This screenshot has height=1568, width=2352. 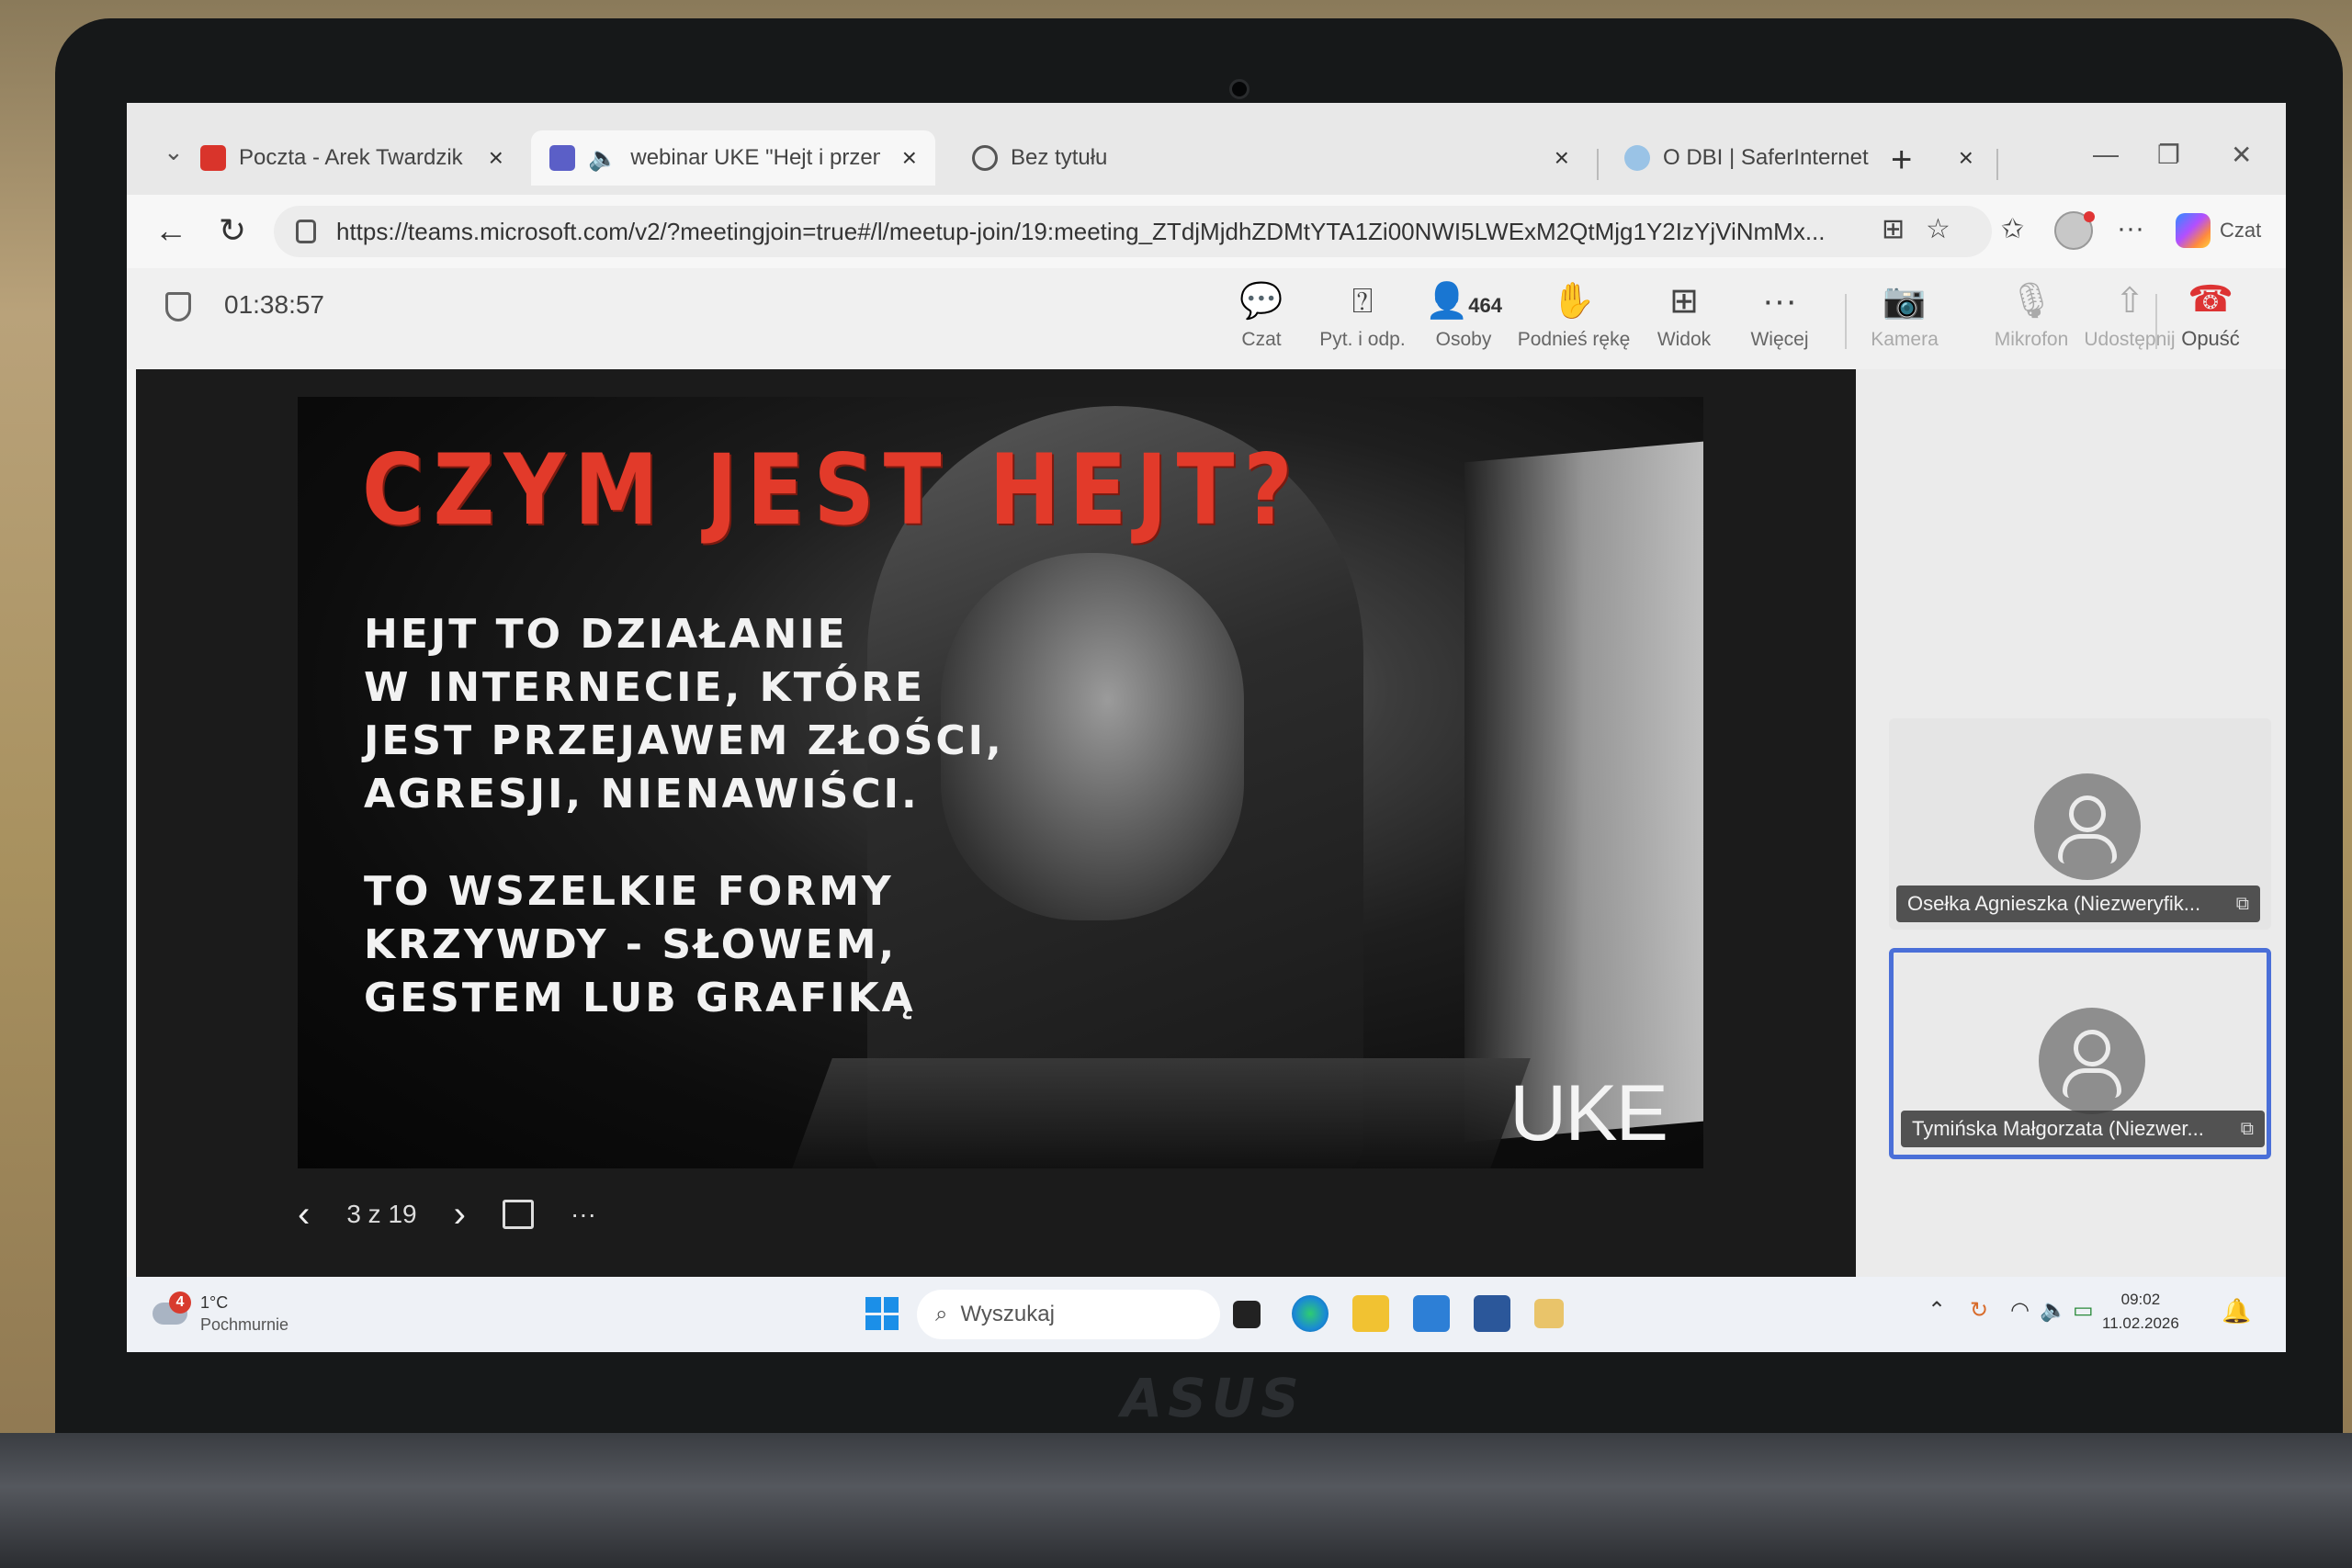 I want to click on task-view-icon, so click(x=1247, y=1314).